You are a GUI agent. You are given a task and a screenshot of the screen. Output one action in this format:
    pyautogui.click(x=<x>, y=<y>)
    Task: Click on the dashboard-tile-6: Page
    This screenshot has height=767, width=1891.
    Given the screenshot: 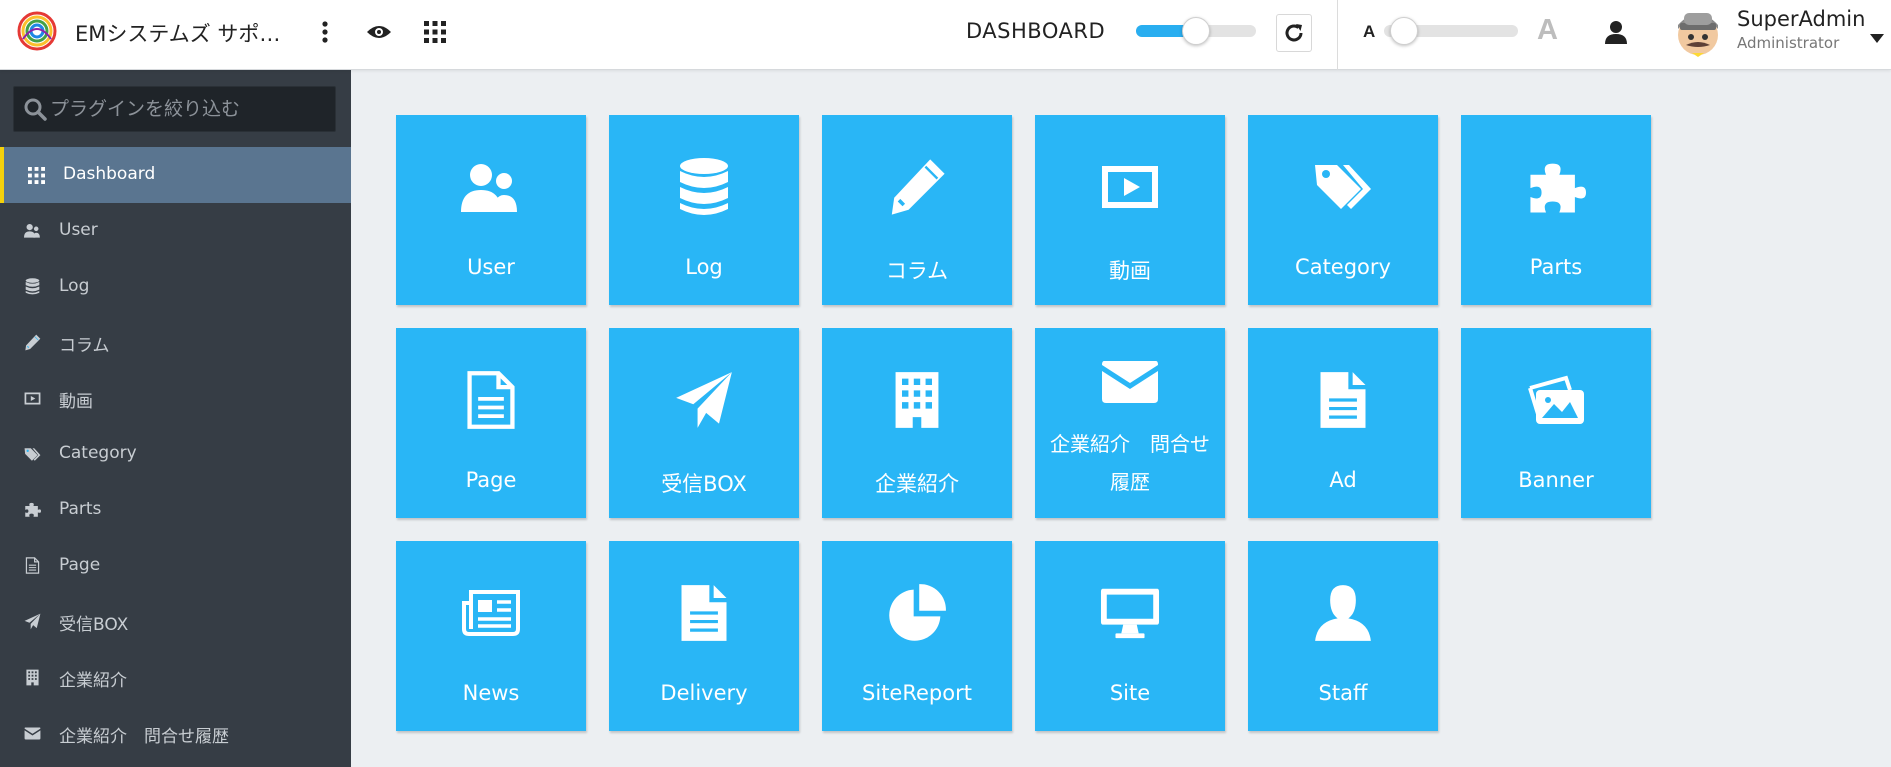 What is the action you would take?
    pyautogui.click(x=491, y=423)
    